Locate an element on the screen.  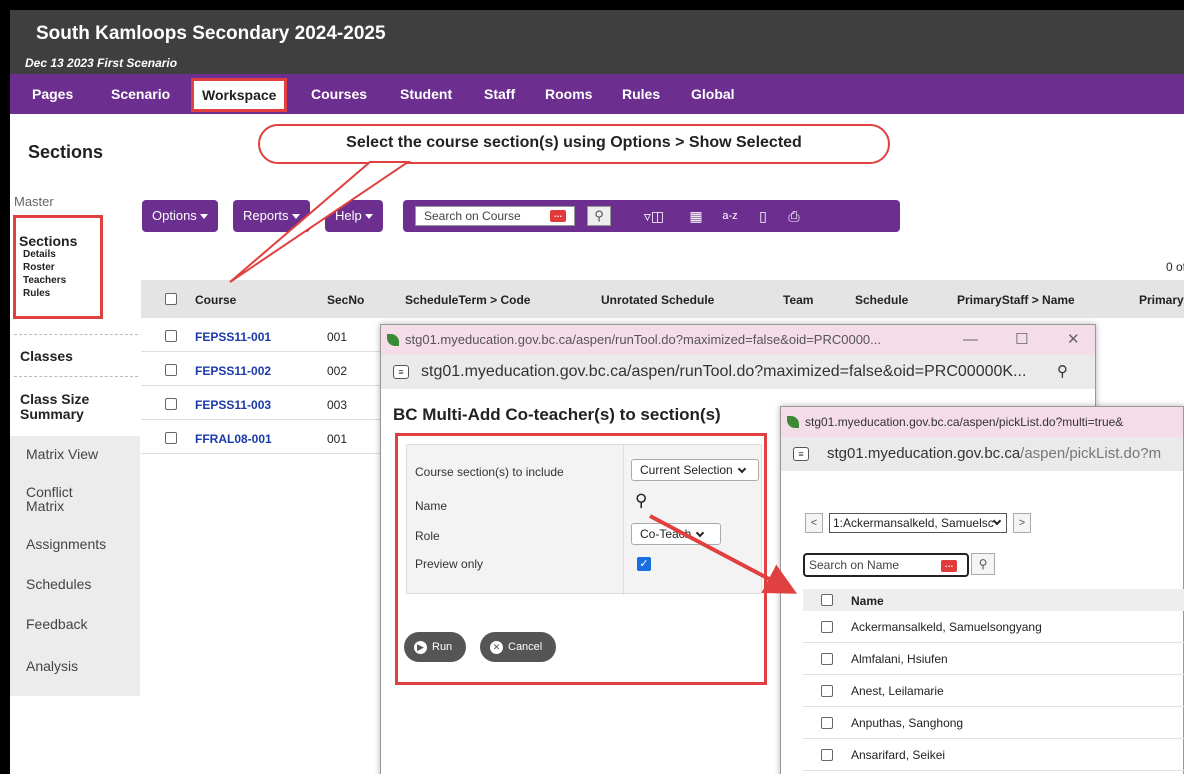
staff-name: Ackermansalkeld, Samuelsongyang is located at coordinates (946, 627).